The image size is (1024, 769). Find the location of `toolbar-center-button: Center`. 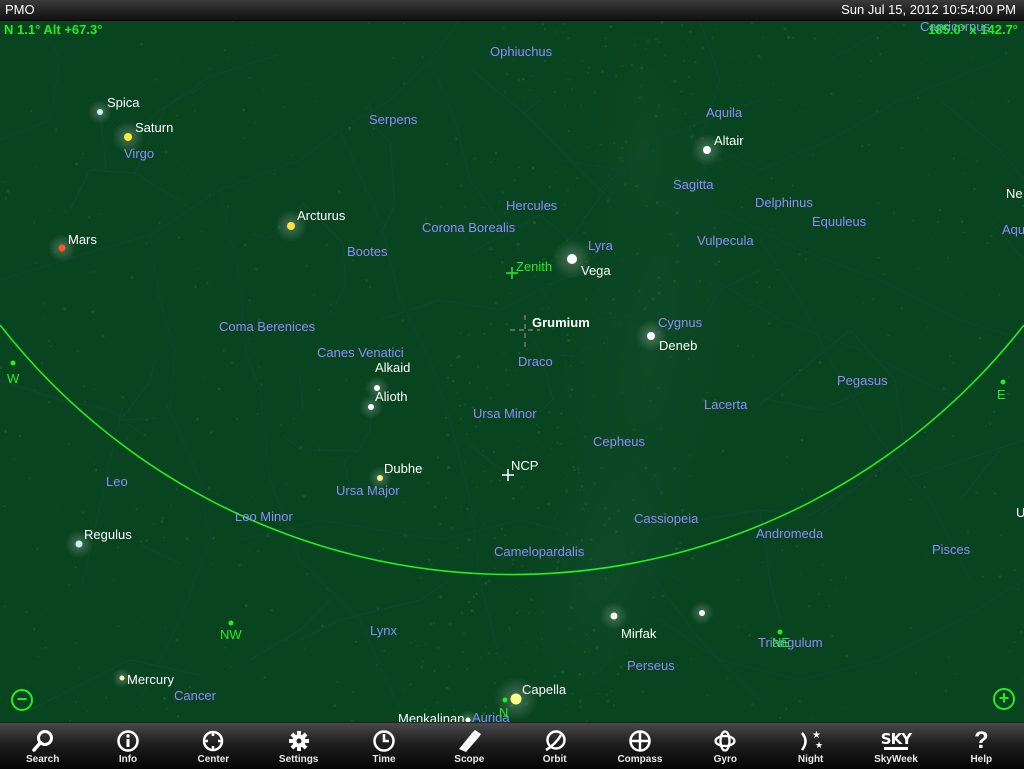

toolbar-center-button: Center is located at coordinates (213, 746).